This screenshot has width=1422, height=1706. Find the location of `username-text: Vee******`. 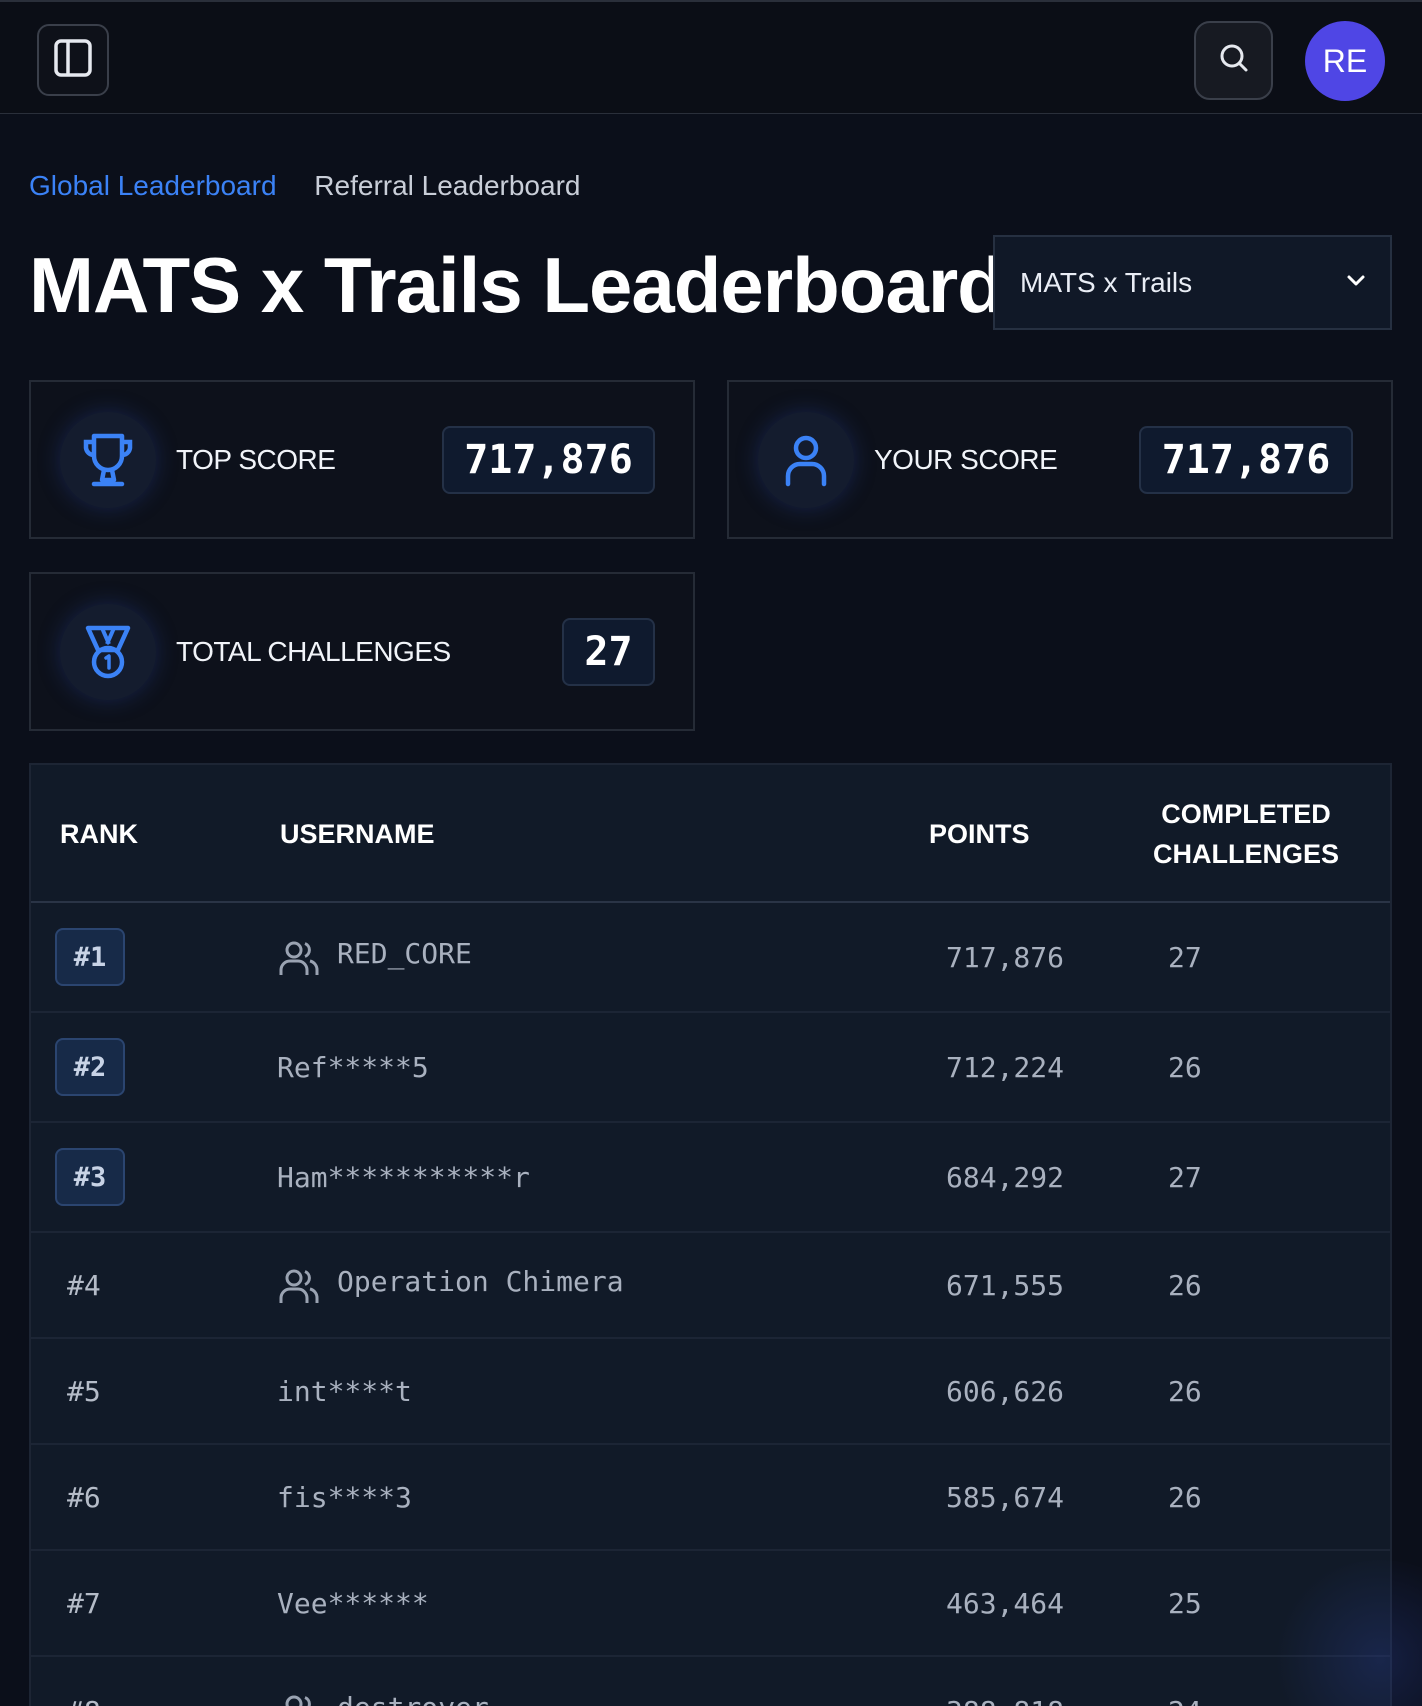

username-text: Vee****** is located at coordinates (353, 1603).